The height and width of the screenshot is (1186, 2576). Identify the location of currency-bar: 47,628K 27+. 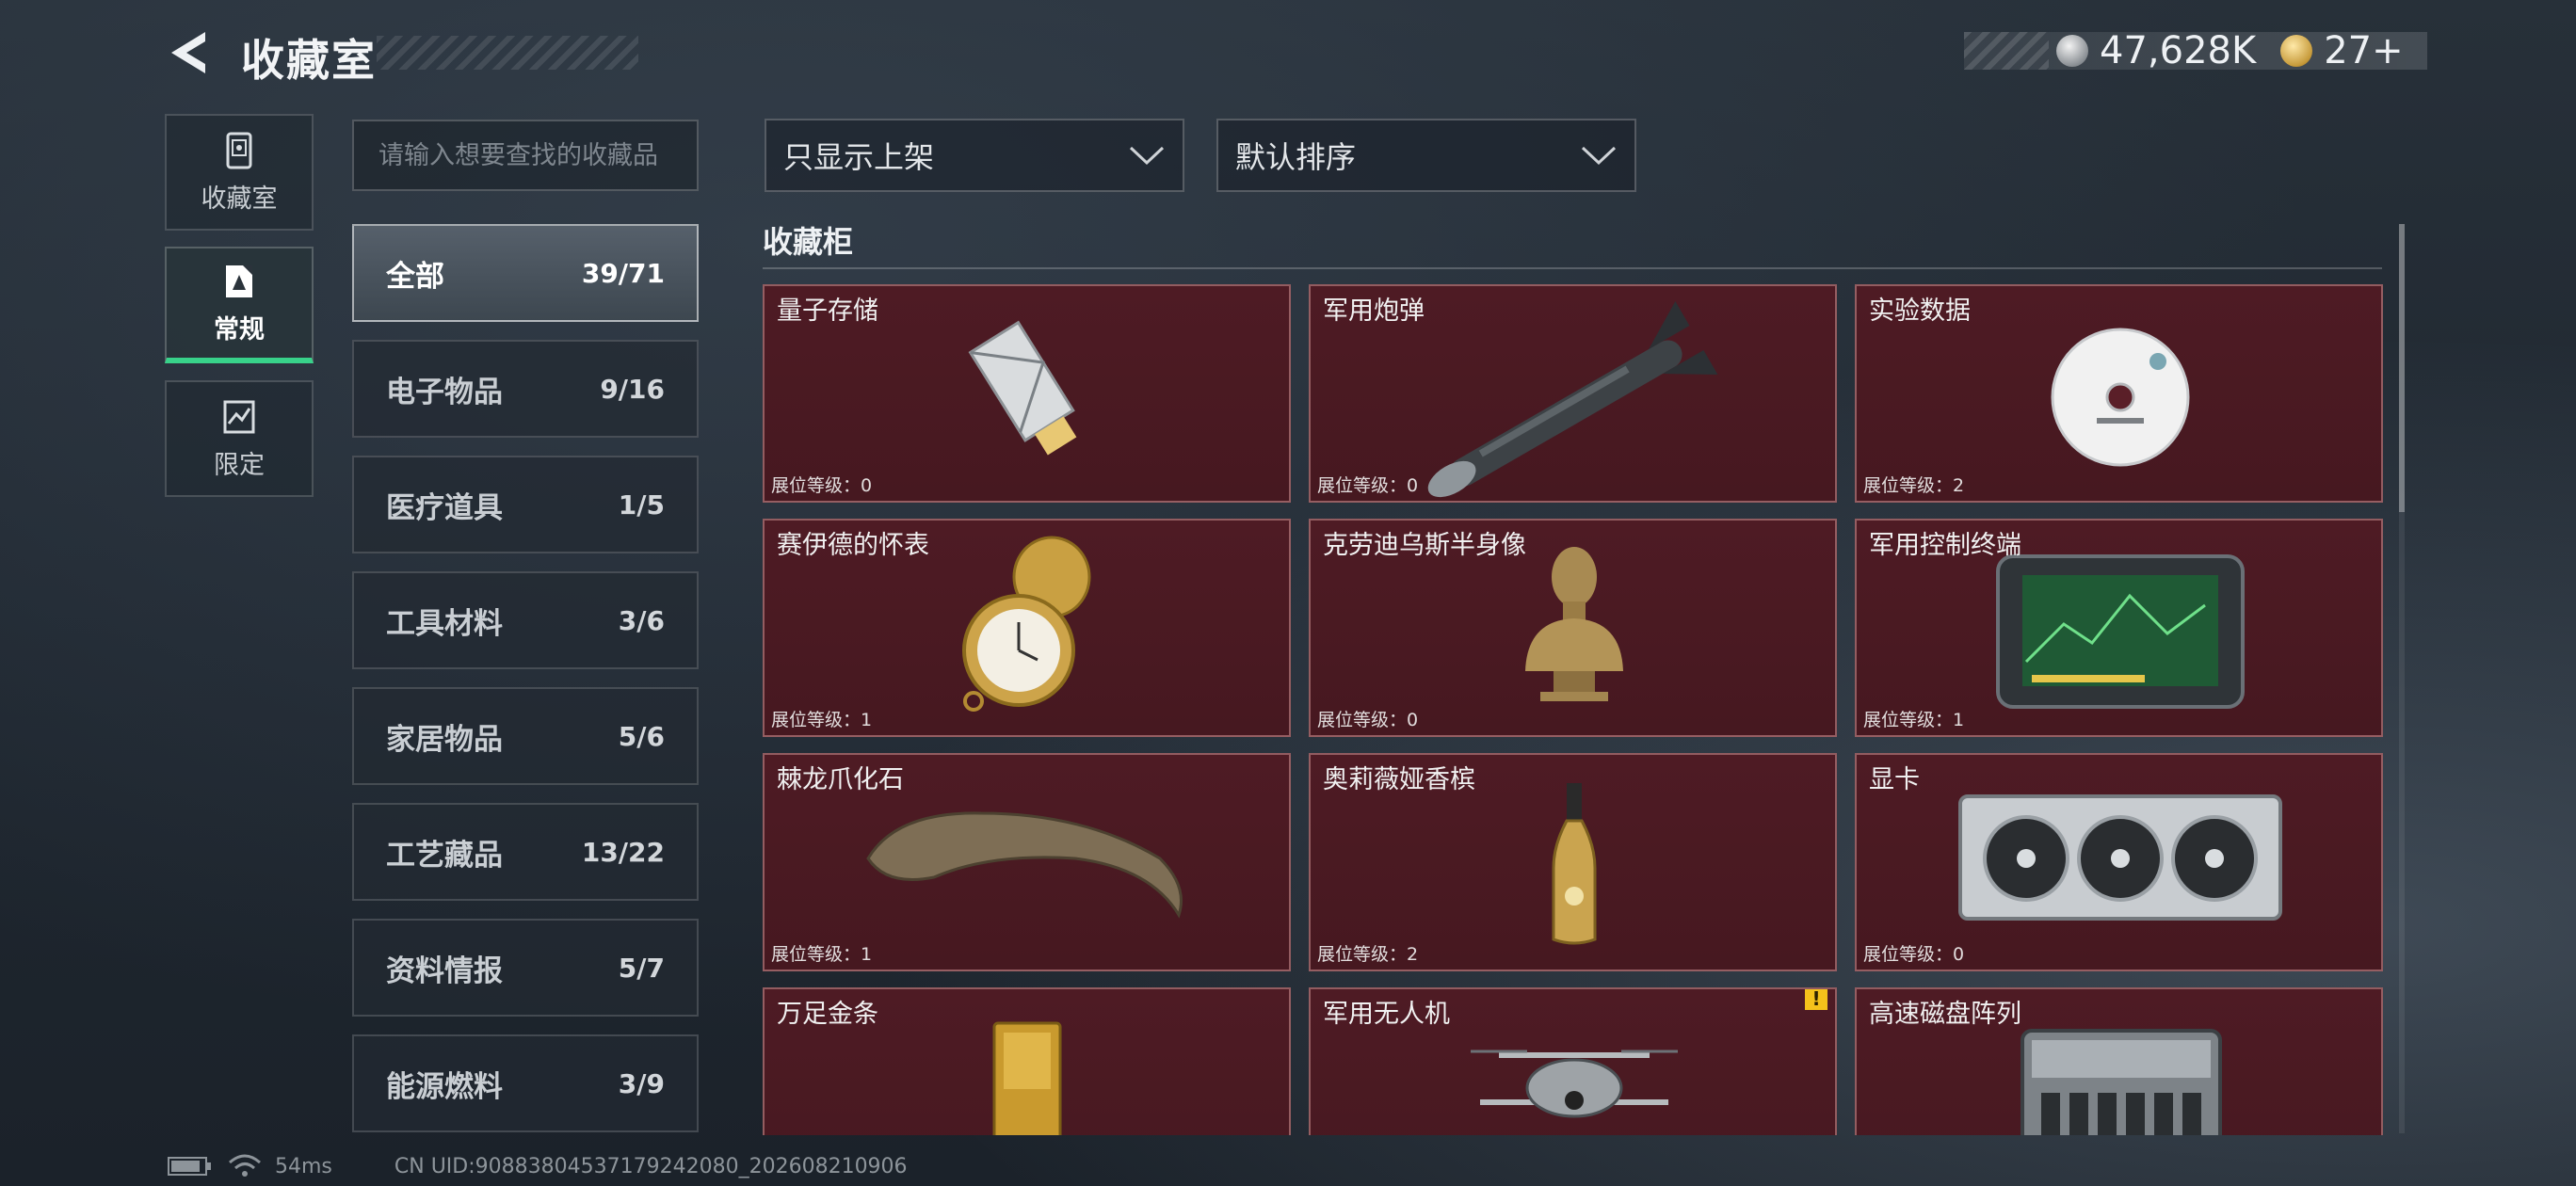
(2195, 50).